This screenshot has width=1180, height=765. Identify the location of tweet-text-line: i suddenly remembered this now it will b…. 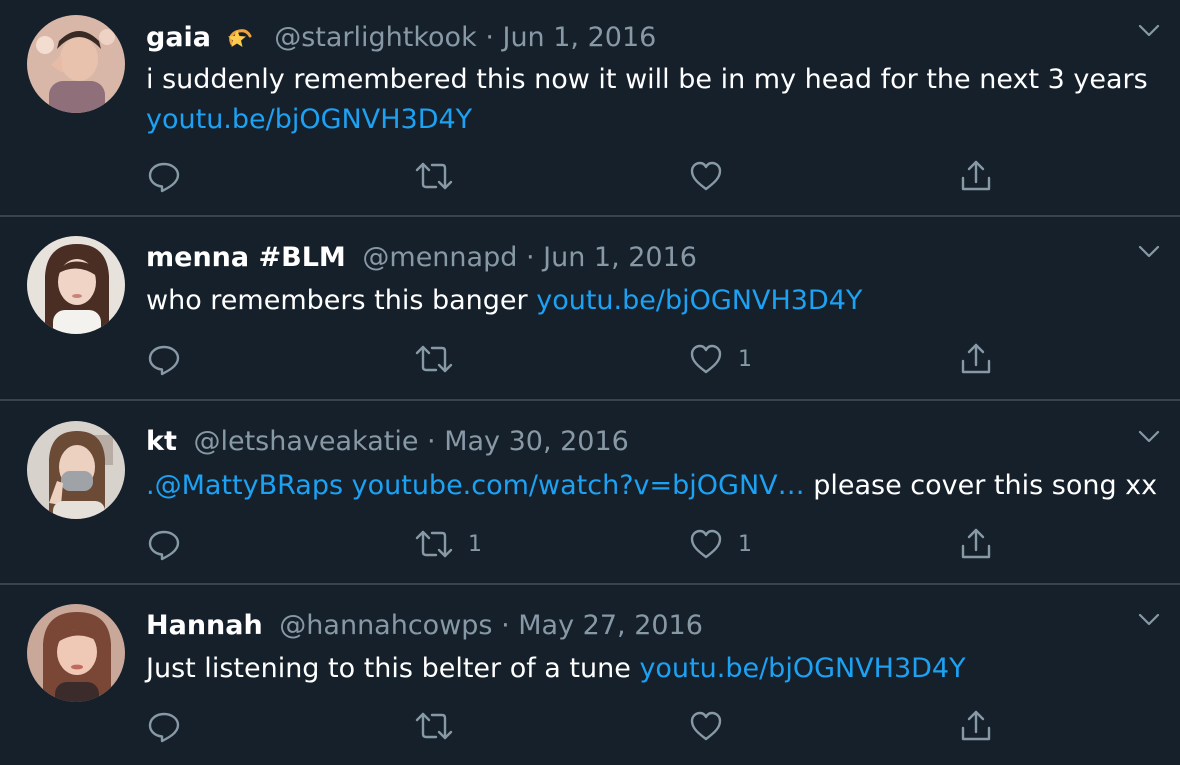
(647, 79).